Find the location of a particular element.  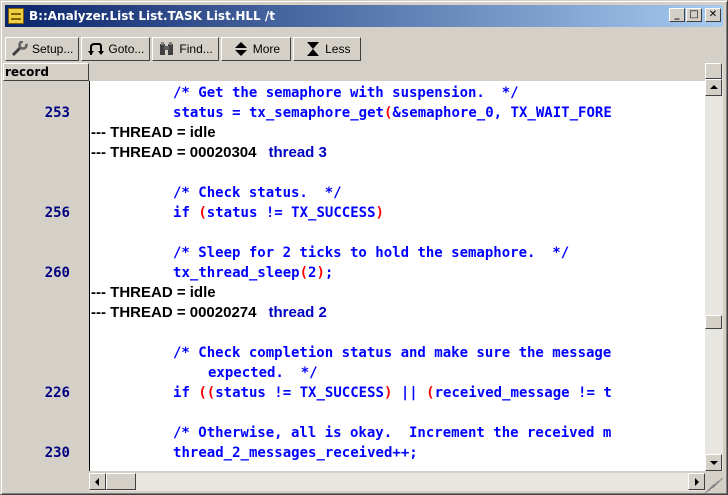

scroll-down-button is located at coordinates (713, 462).